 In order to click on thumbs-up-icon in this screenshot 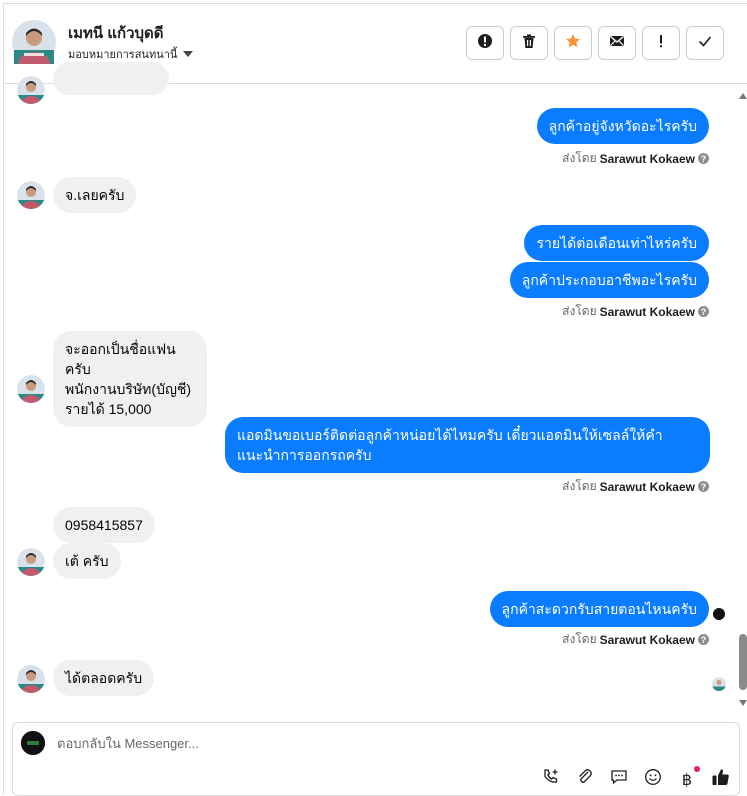, I will do `click(721, 779)`.